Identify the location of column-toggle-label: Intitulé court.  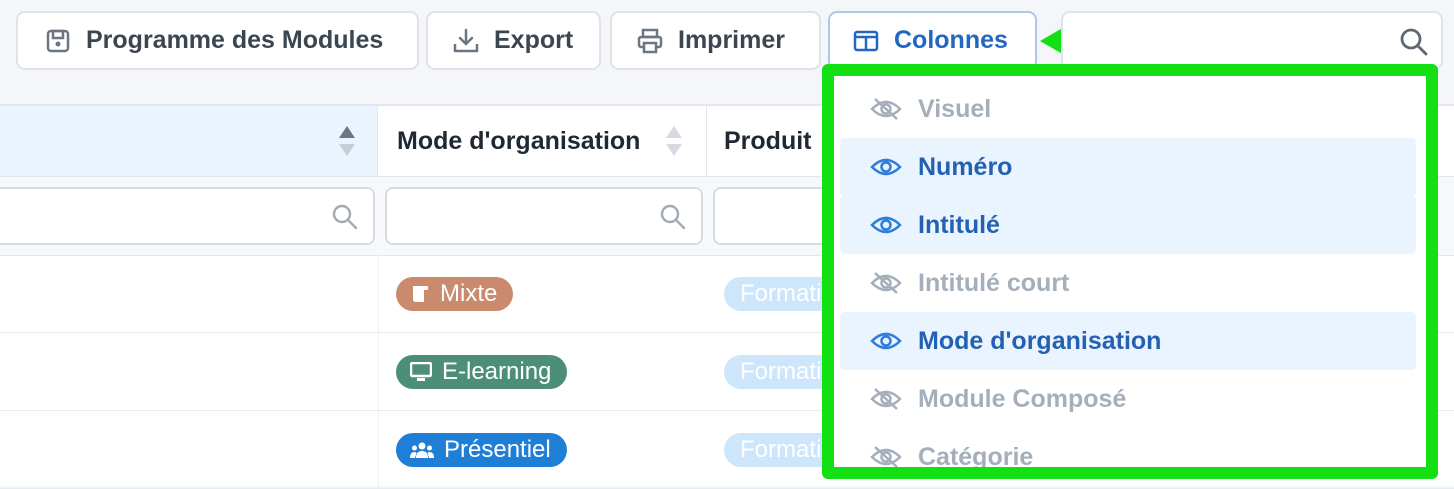
(994, 282).